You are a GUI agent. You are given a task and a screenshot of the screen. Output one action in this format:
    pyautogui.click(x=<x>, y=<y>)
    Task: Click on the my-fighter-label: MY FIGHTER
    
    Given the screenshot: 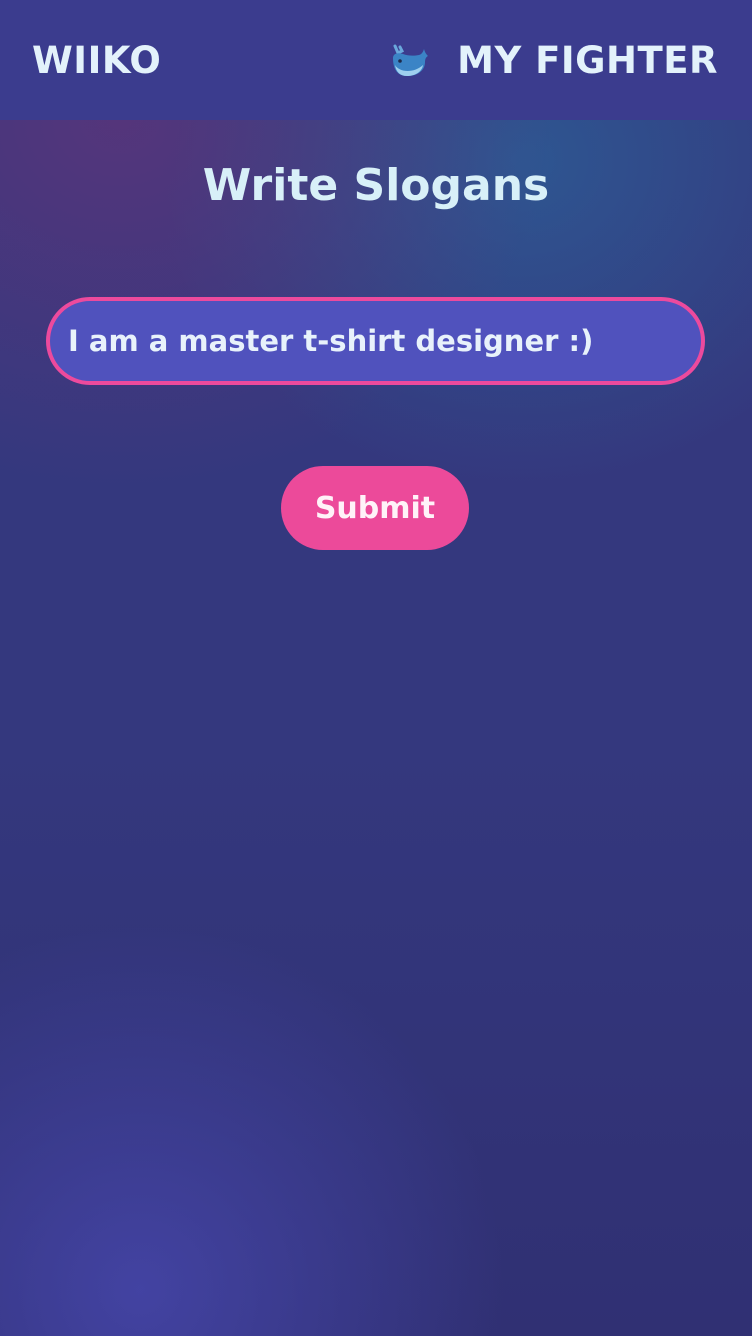 What is the action you would take?
    pyautogui.click(x=587, y=60)
    